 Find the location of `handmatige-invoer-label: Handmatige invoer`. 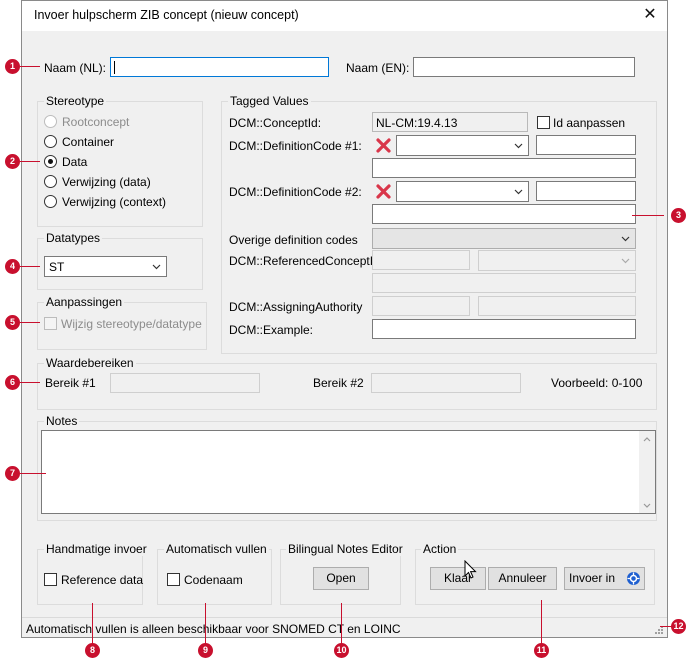

handmatige-invoer-label: Handmatige invoer is located at coordinates (96, 549).